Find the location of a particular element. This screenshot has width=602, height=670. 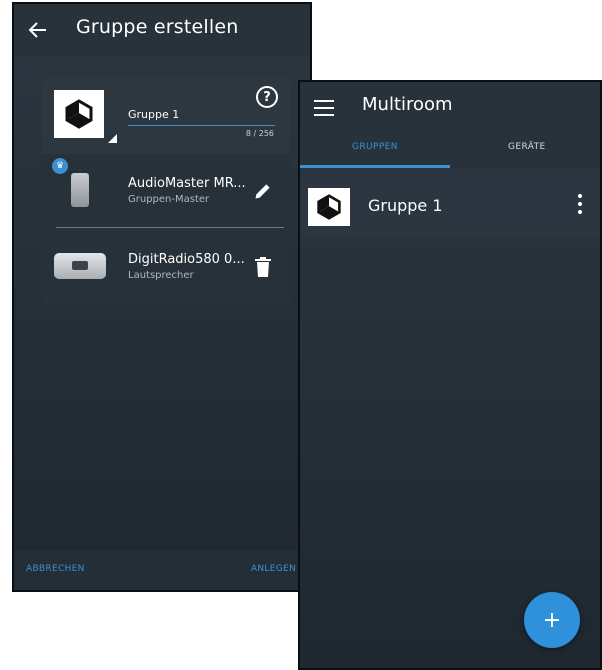

group-name-section: 8 / 256 ? is located at coordinates (166, 115).